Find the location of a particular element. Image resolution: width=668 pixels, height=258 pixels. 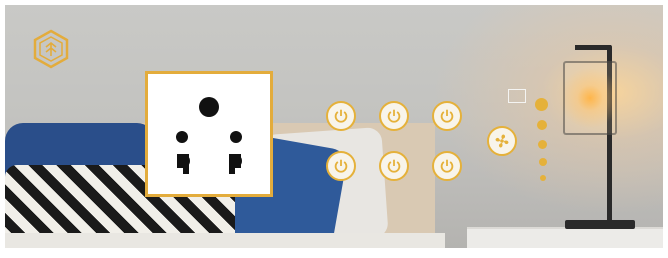

fan-button is located at coordinates (502, 141).